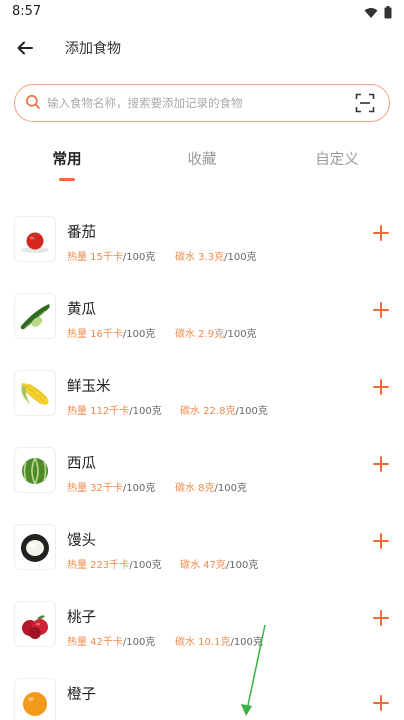 Image resolution: width=404 pixels, height=720 pixels. Describe the element at coordinates (81, 233) in the screenshot. I see `food-name: 番茄` at that location.